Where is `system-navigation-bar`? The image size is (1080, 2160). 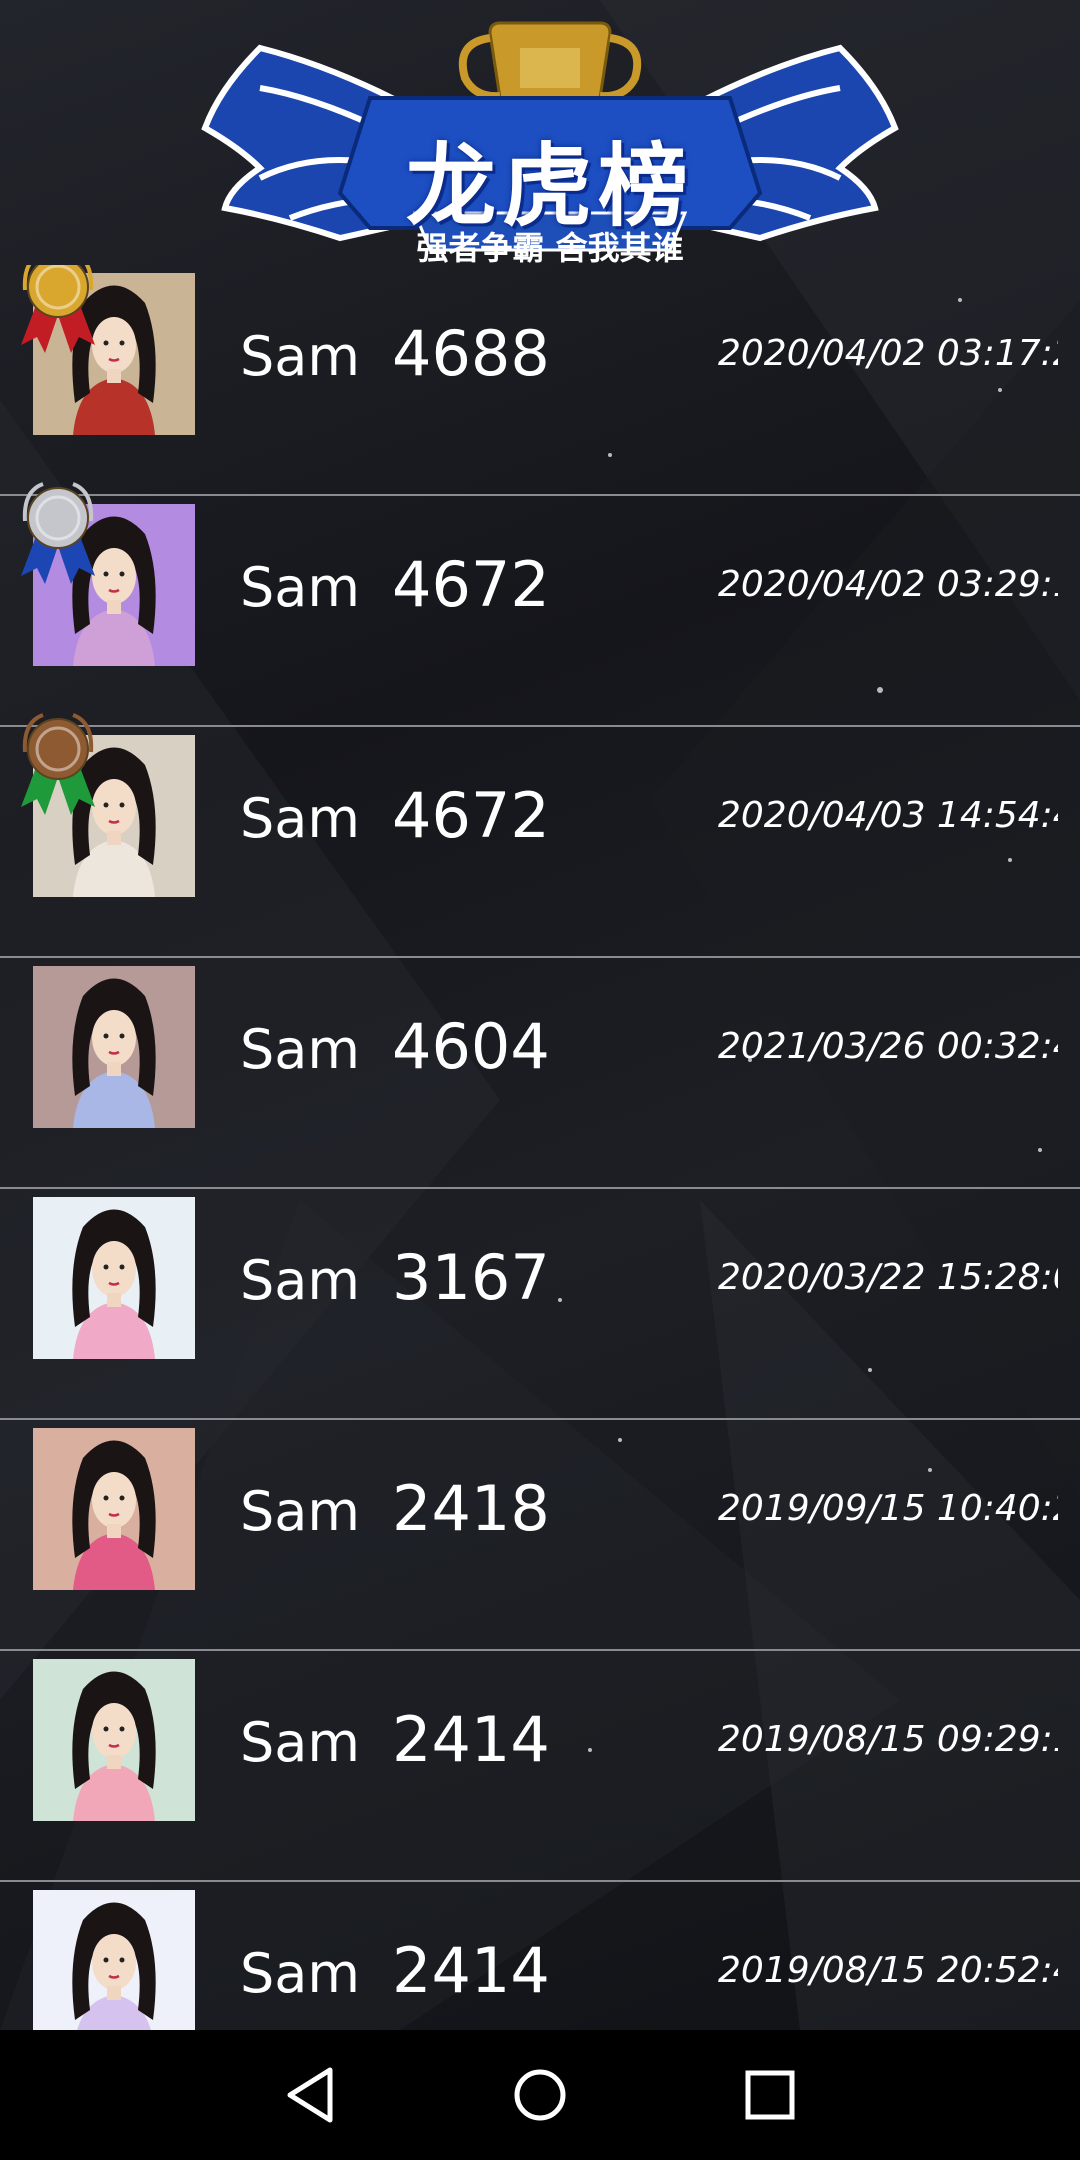
system-navigation-bar is located at coordinates (540, 2095).